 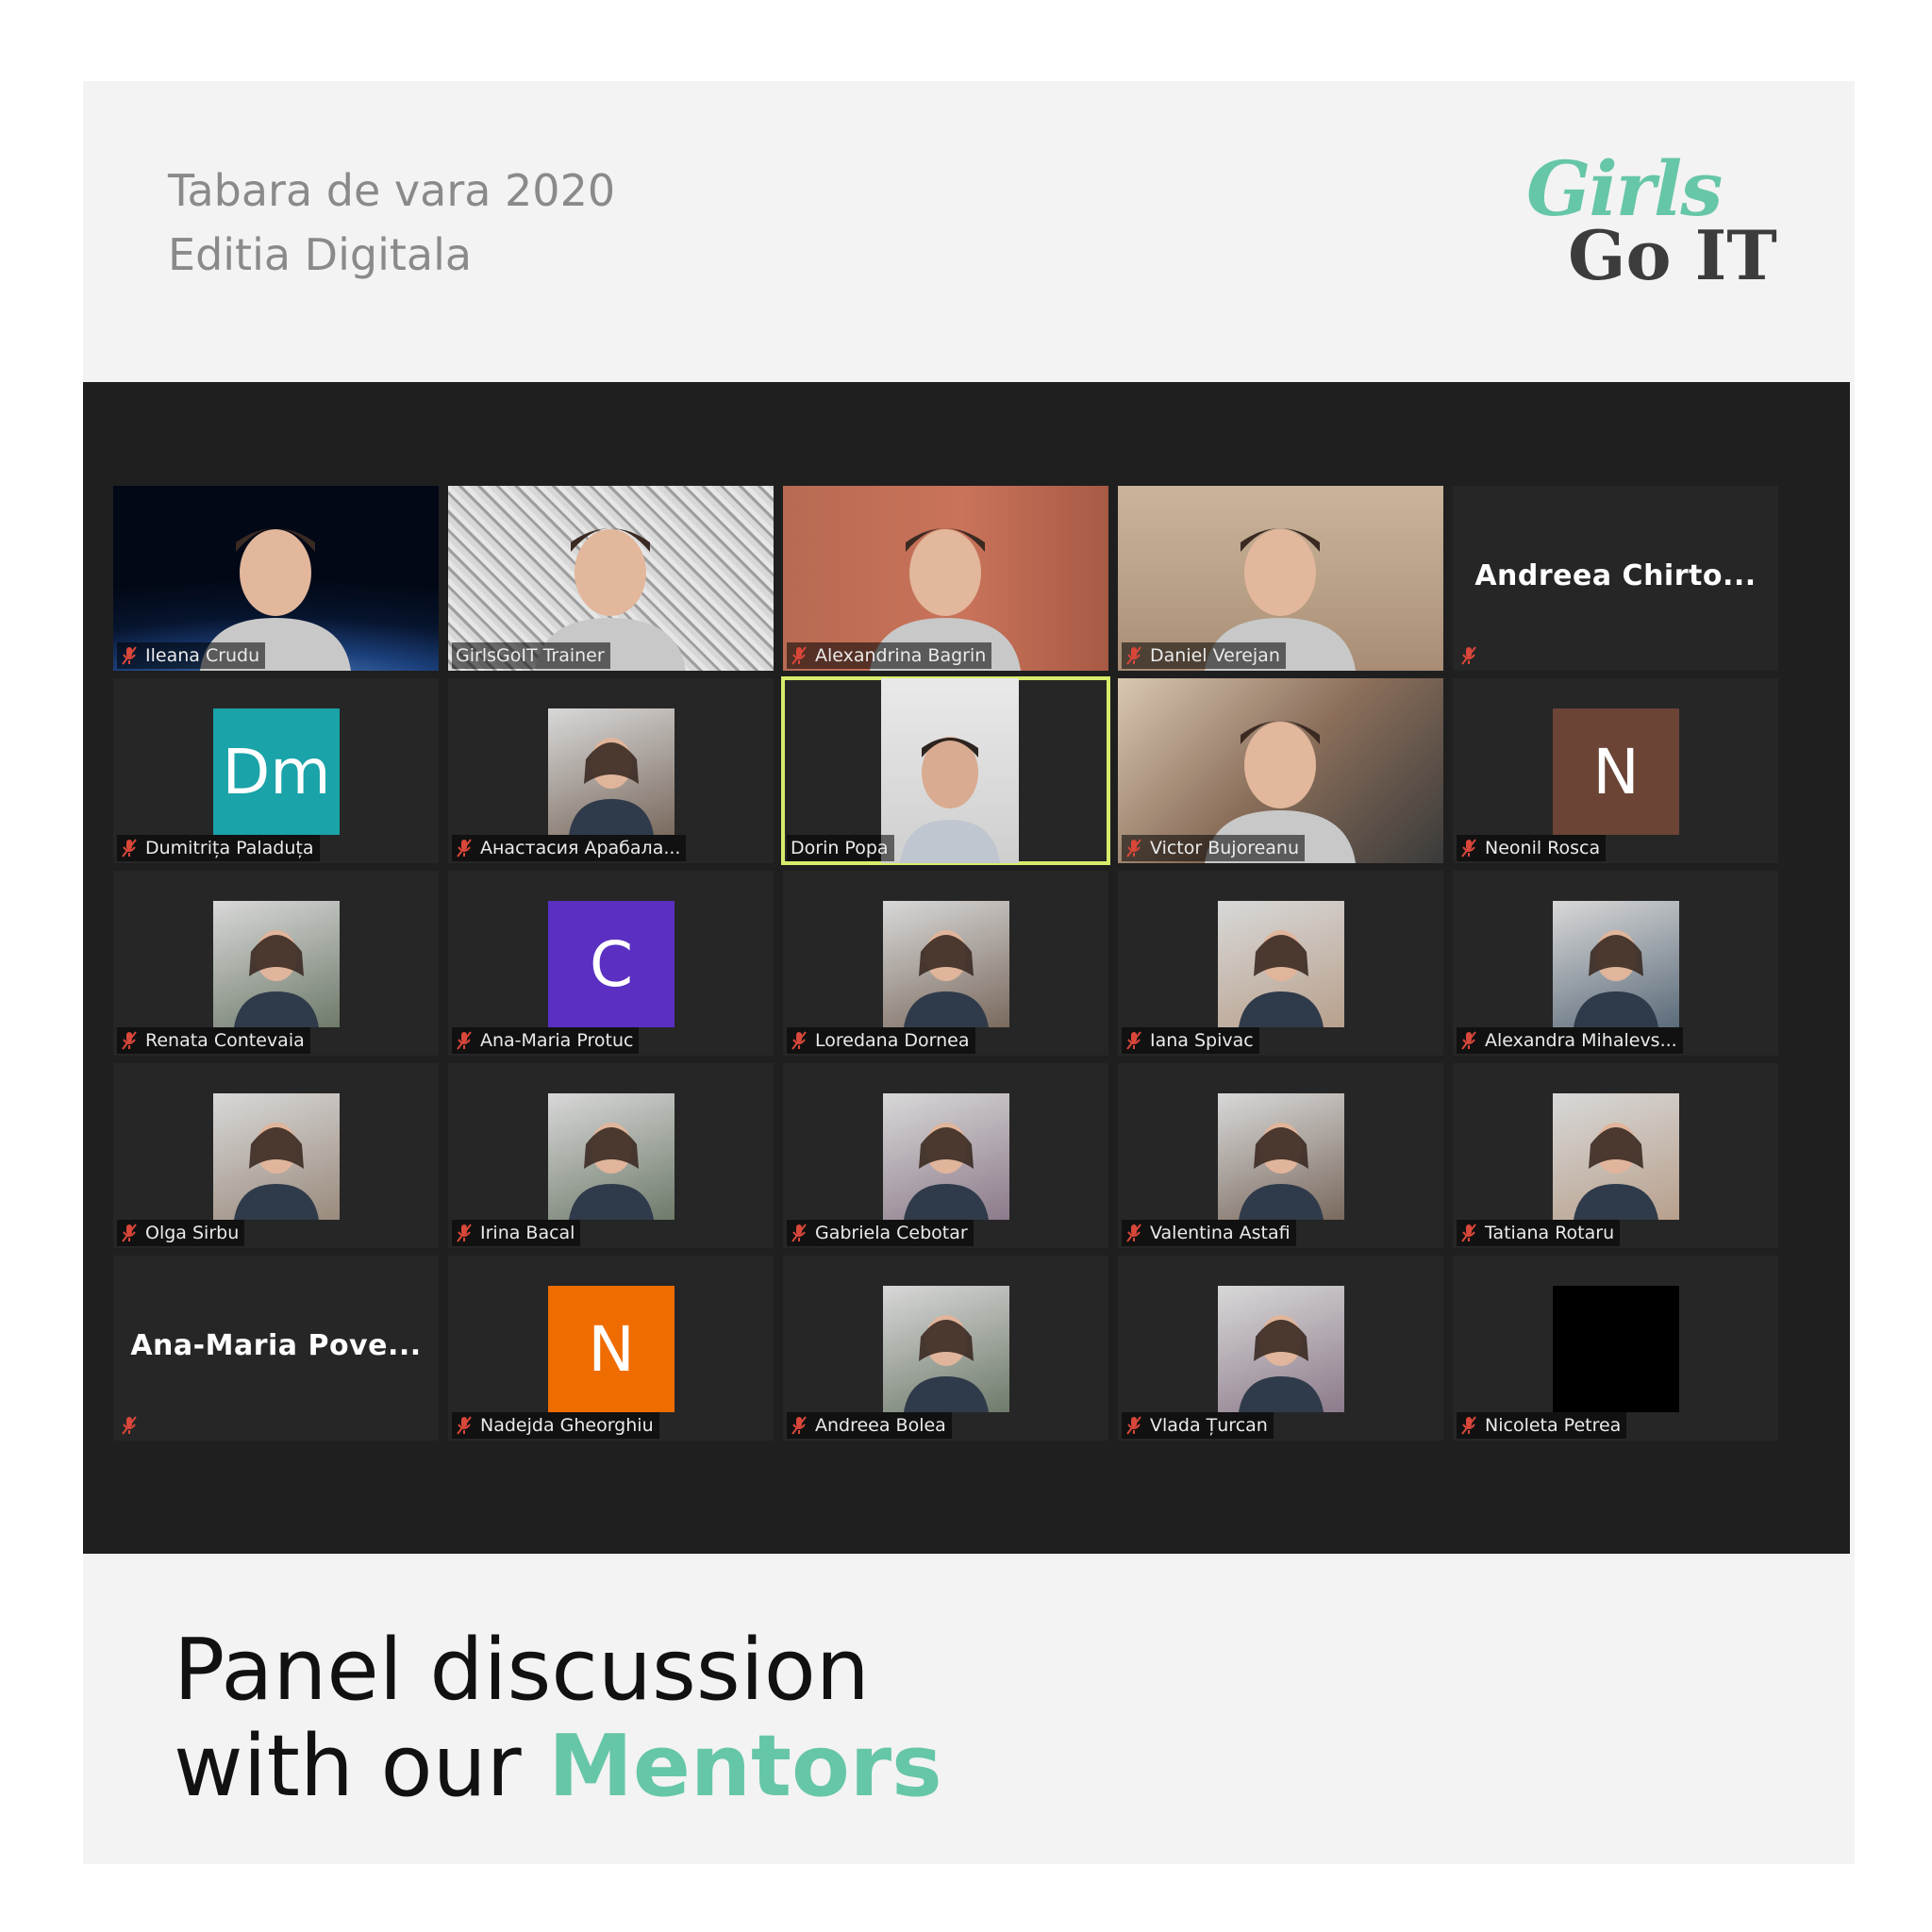 What do you see at coordinates (1221, 1233) in the screenshot?
I see `participant-name: Valentina Astafi` at bounding box center [1221, 1233].